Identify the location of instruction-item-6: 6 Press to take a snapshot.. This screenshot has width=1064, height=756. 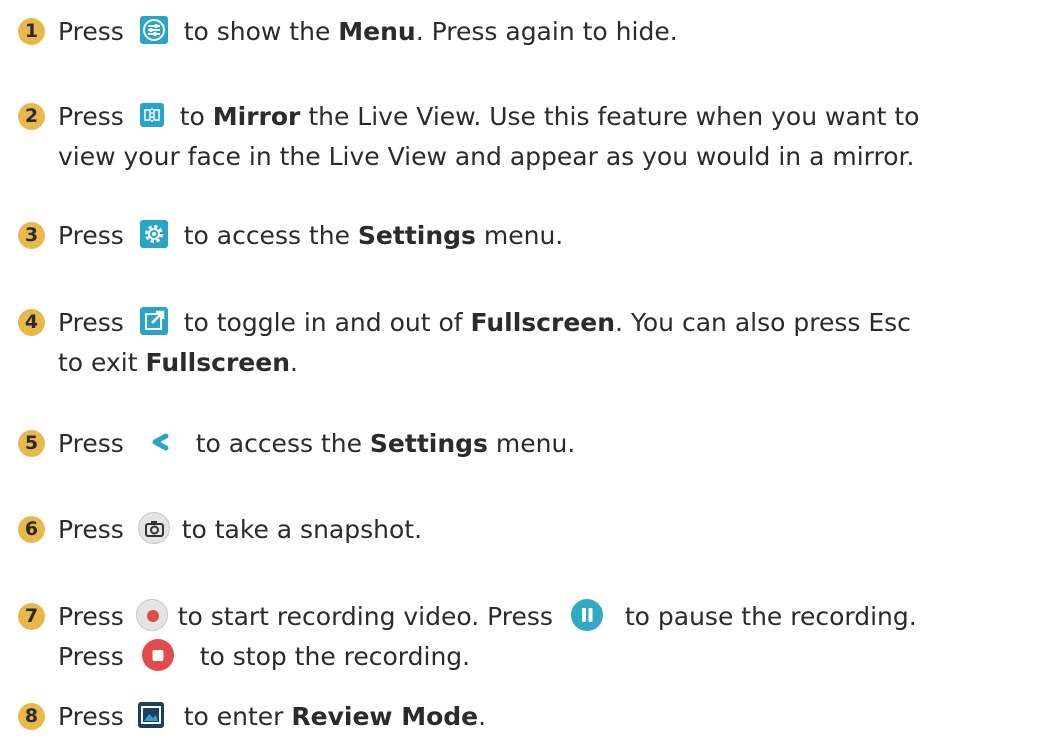
(538, 530).